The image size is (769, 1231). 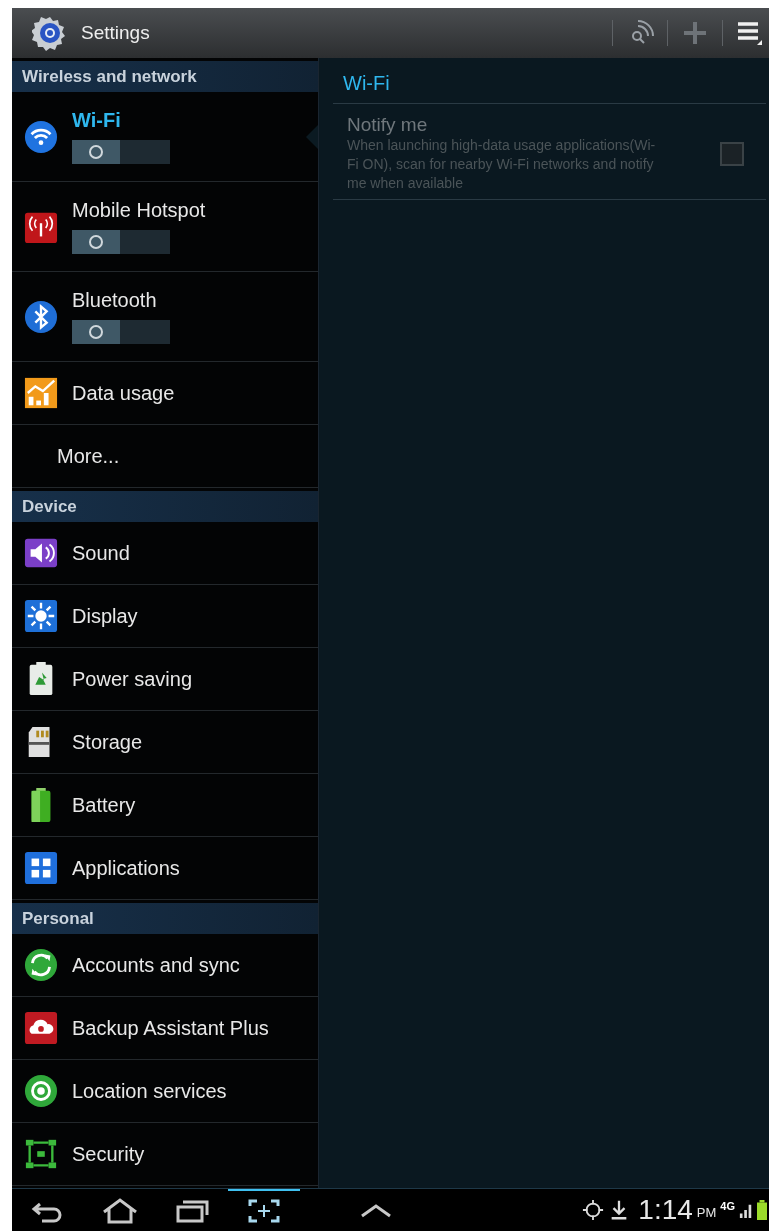 I want to click on app-title: Settings, so click(x=115, y=33).